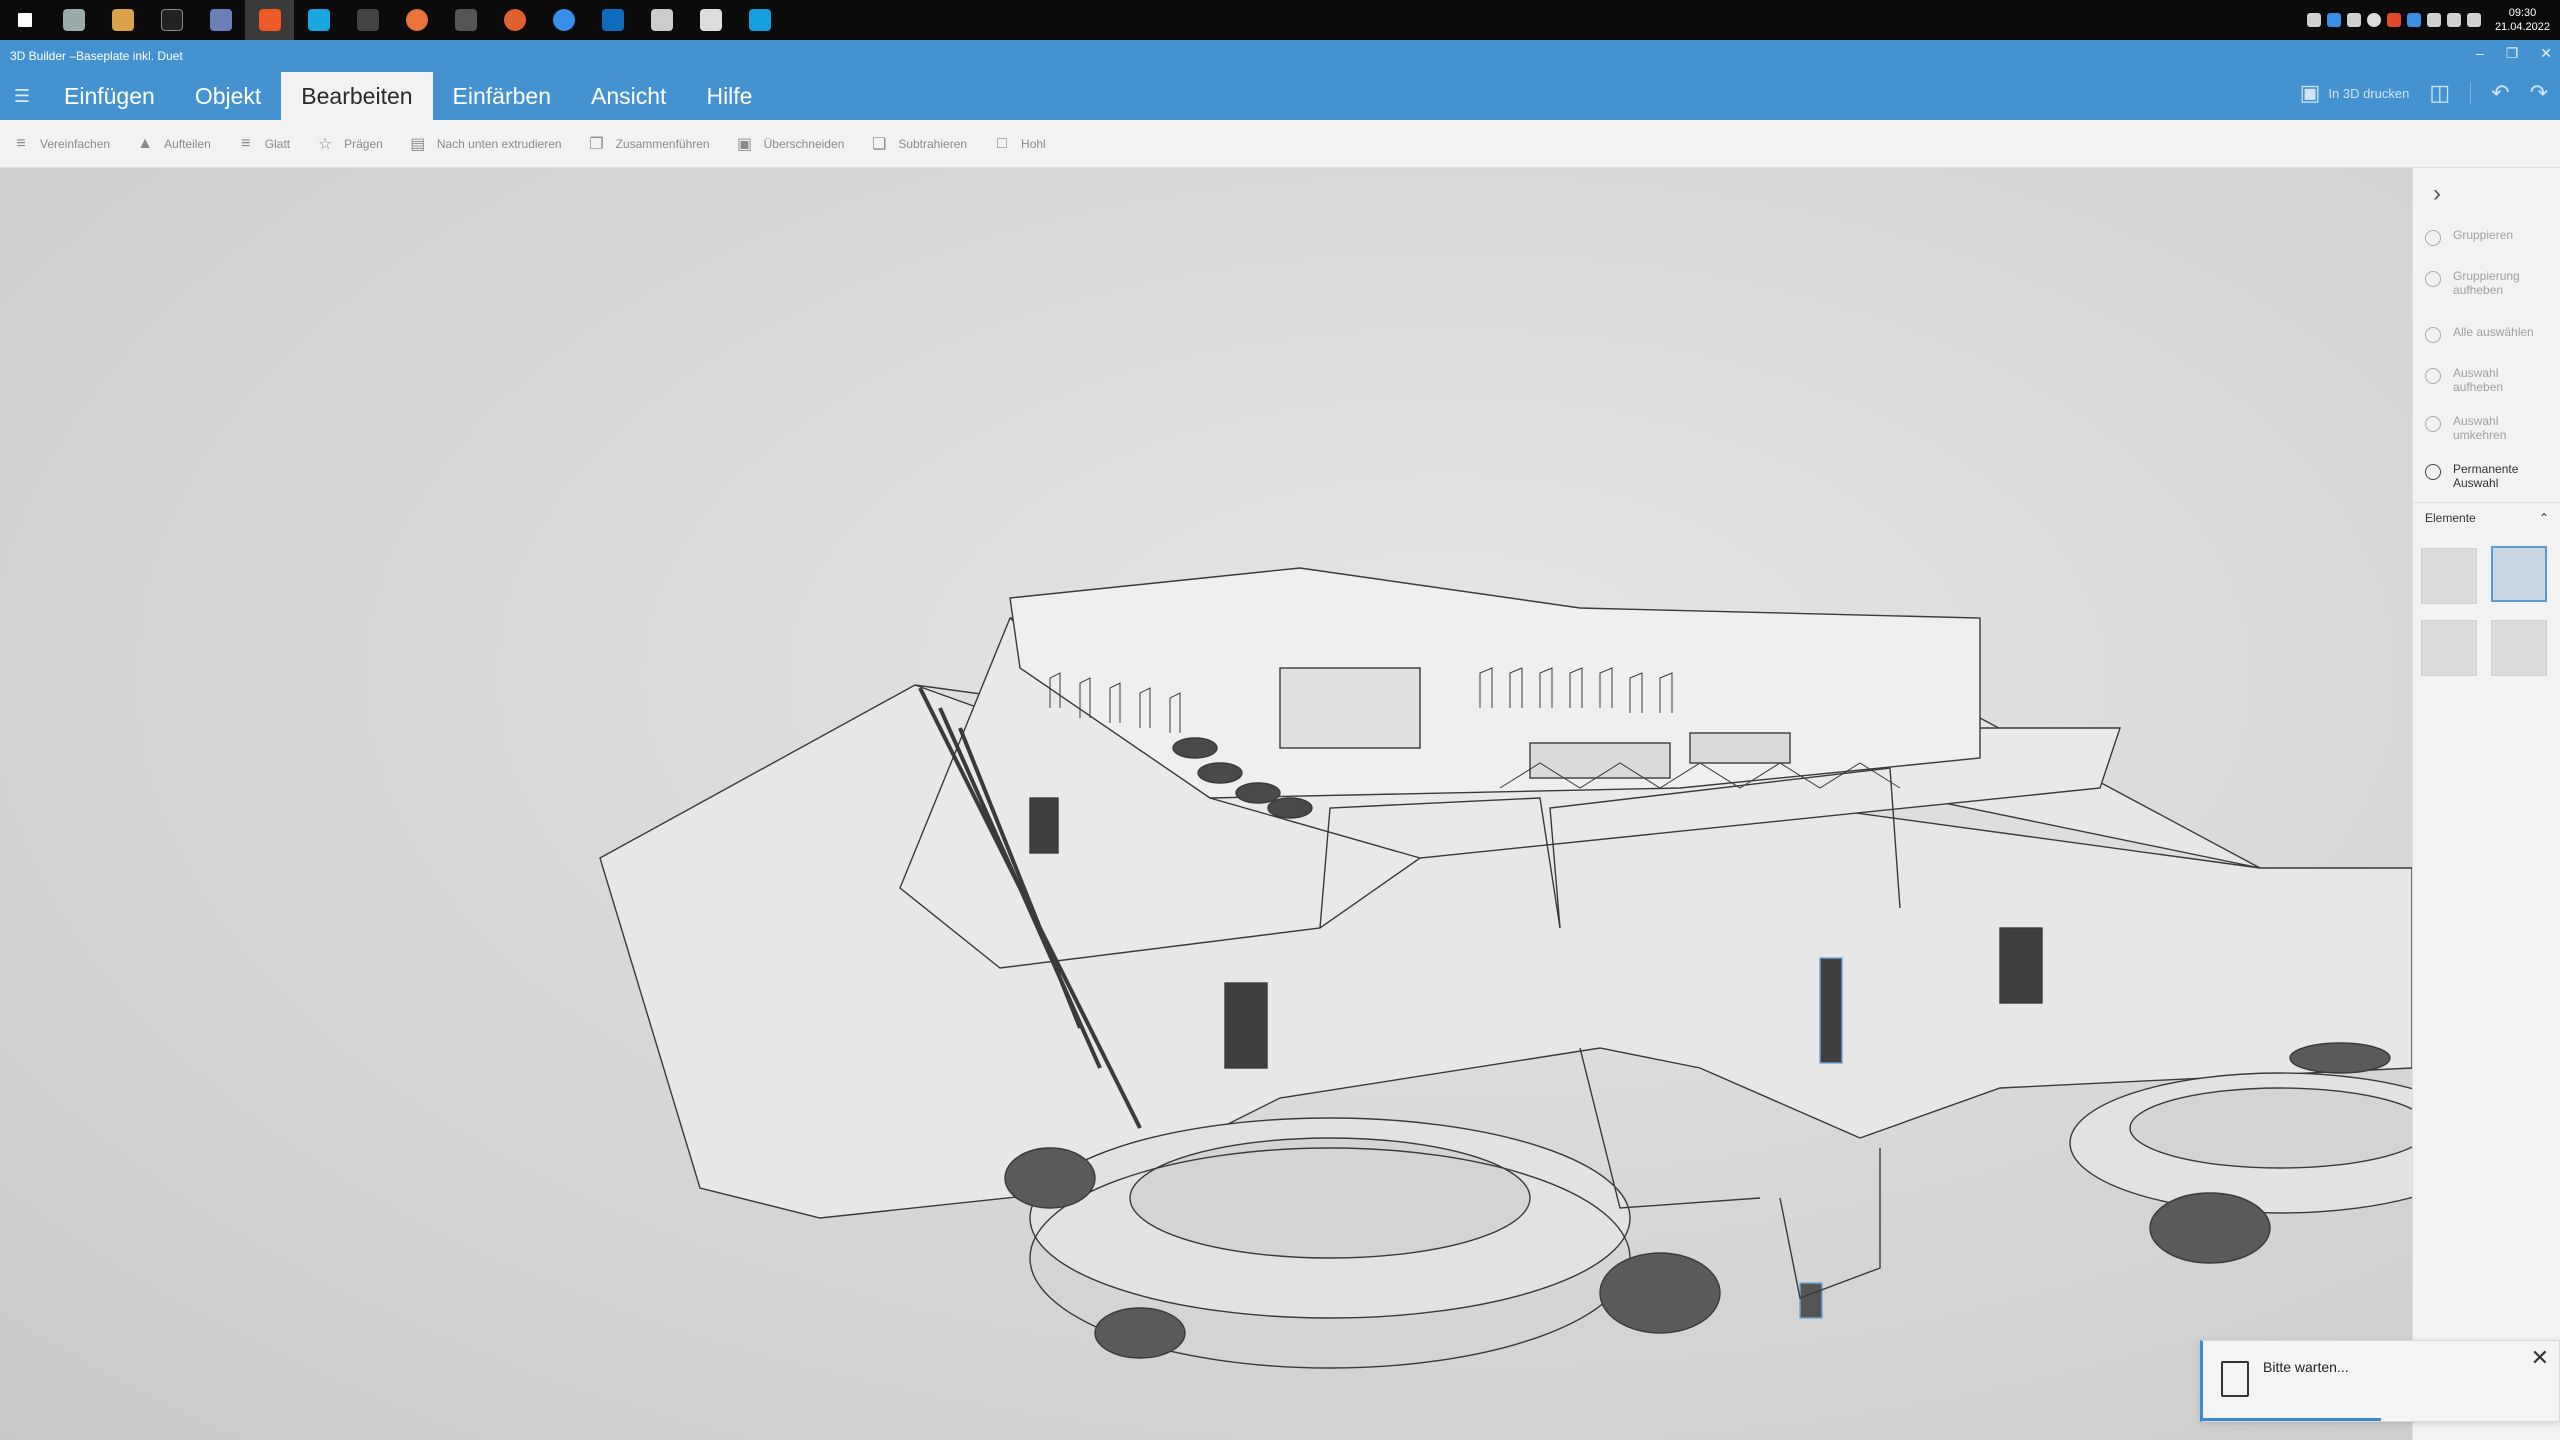 The height and width of the screenshot is (1440, 2560). Describe the element at coordinates (759, 20) in the screenshot. I see `n-app-icon` at that location.